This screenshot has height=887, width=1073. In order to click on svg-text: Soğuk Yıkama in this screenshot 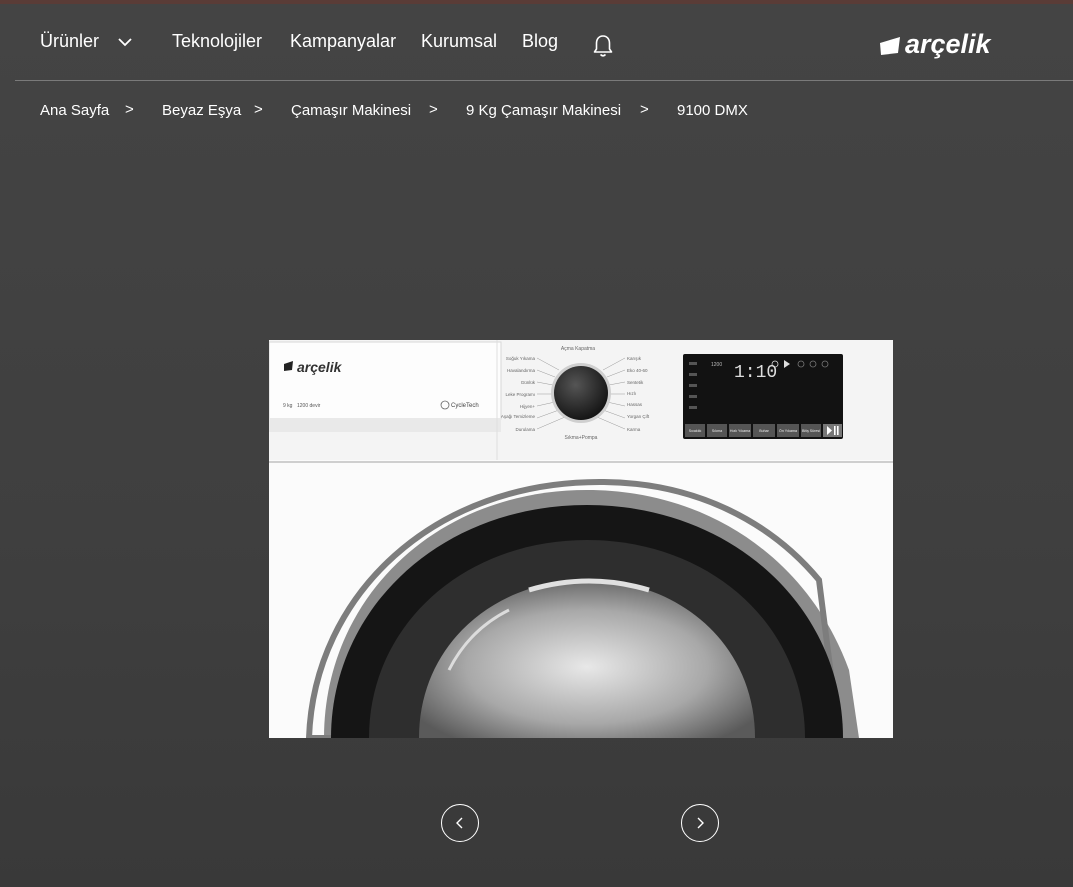, I will do `click(521, 358)`.